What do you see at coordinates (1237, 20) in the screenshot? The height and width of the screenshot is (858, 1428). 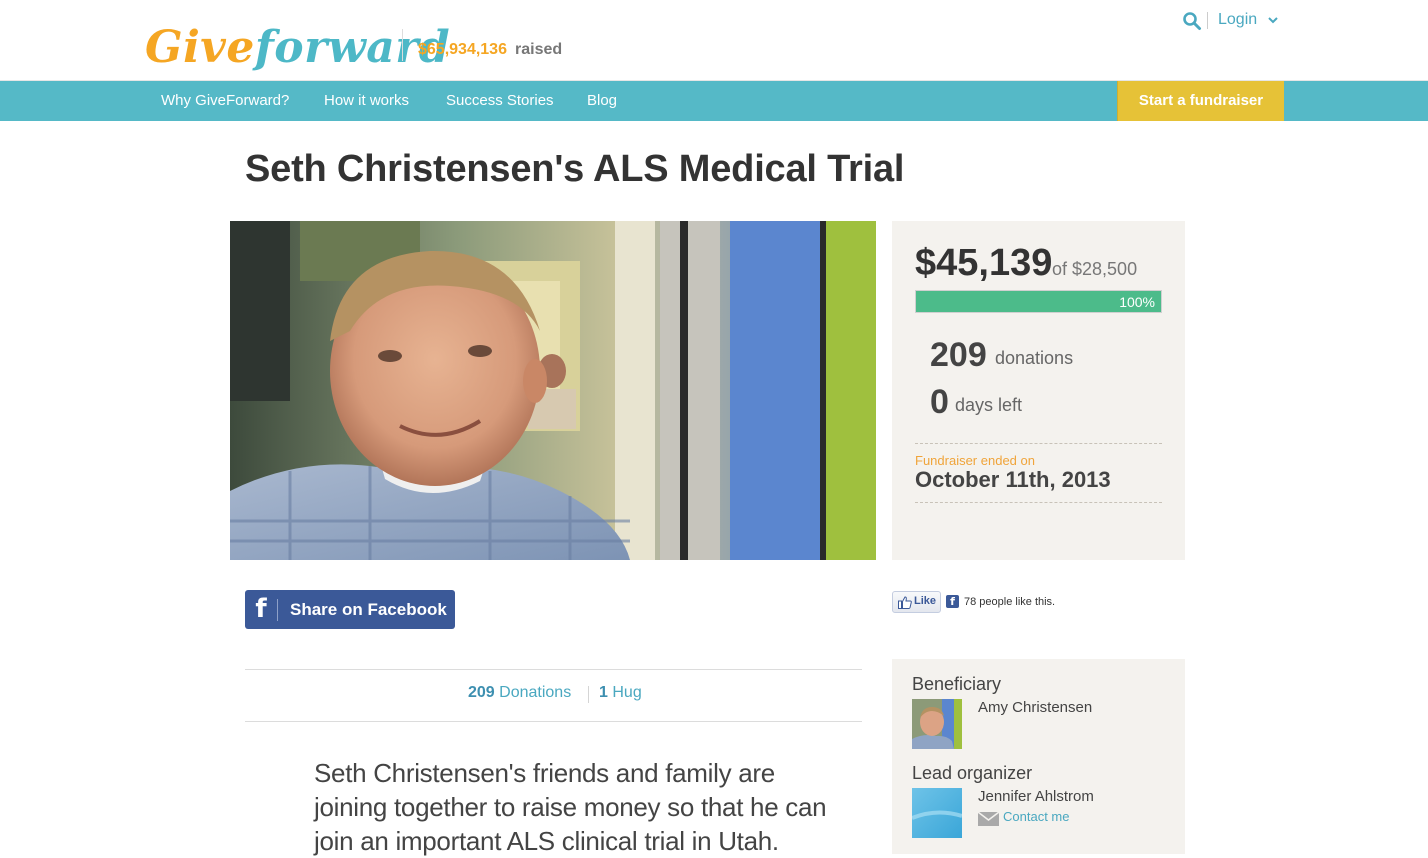 I see `login-link: Login` at bounding box center [1237, 20].